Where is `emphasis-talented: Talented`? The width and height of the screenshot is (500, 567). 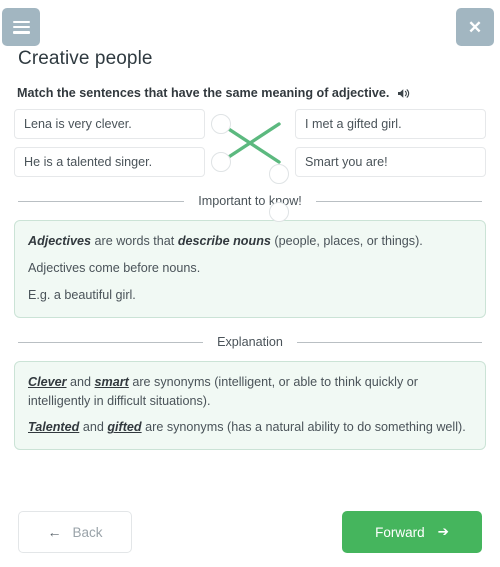
emphasis-talented: Talented is located at coordinates (54, 427).